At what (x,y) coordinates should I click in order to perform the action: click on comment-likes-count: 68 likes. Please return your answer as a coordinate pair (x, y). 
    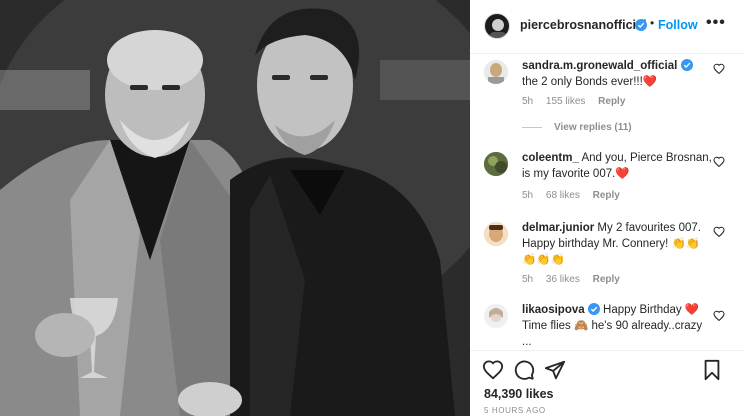
    Looking at the image, I should click on (563, 195).